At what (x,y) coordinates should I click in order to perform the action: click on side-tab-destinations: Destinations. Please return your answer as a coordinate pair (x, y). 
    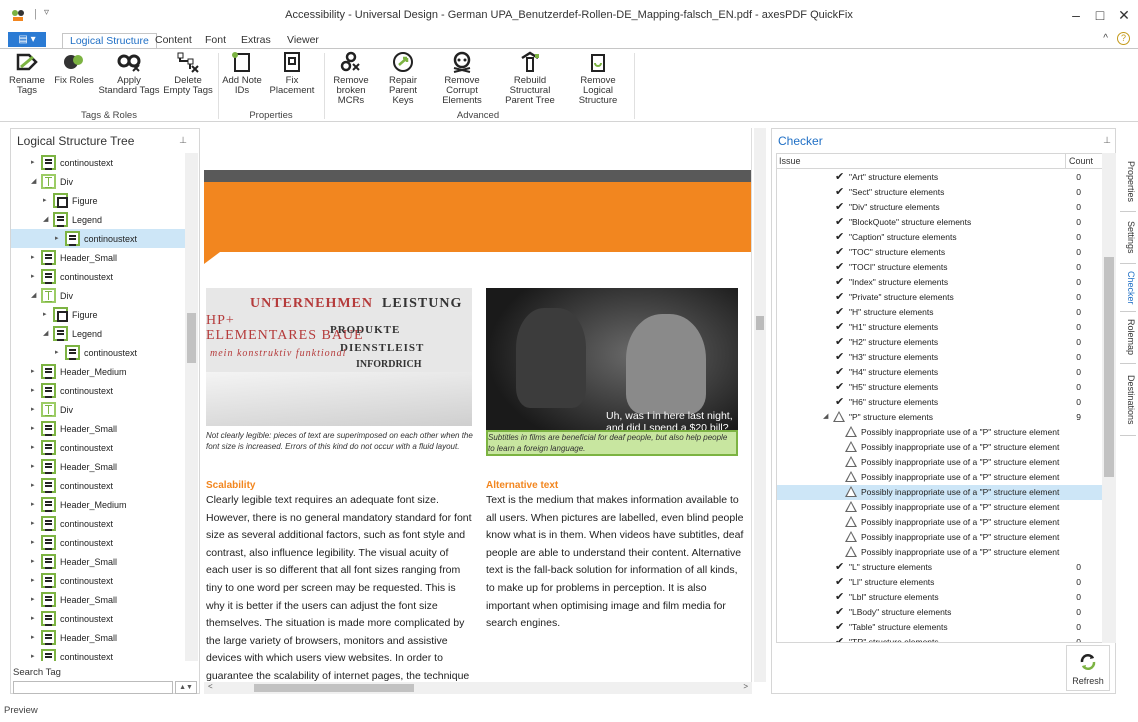
    Looking at the image, I should click on (1128, 400).